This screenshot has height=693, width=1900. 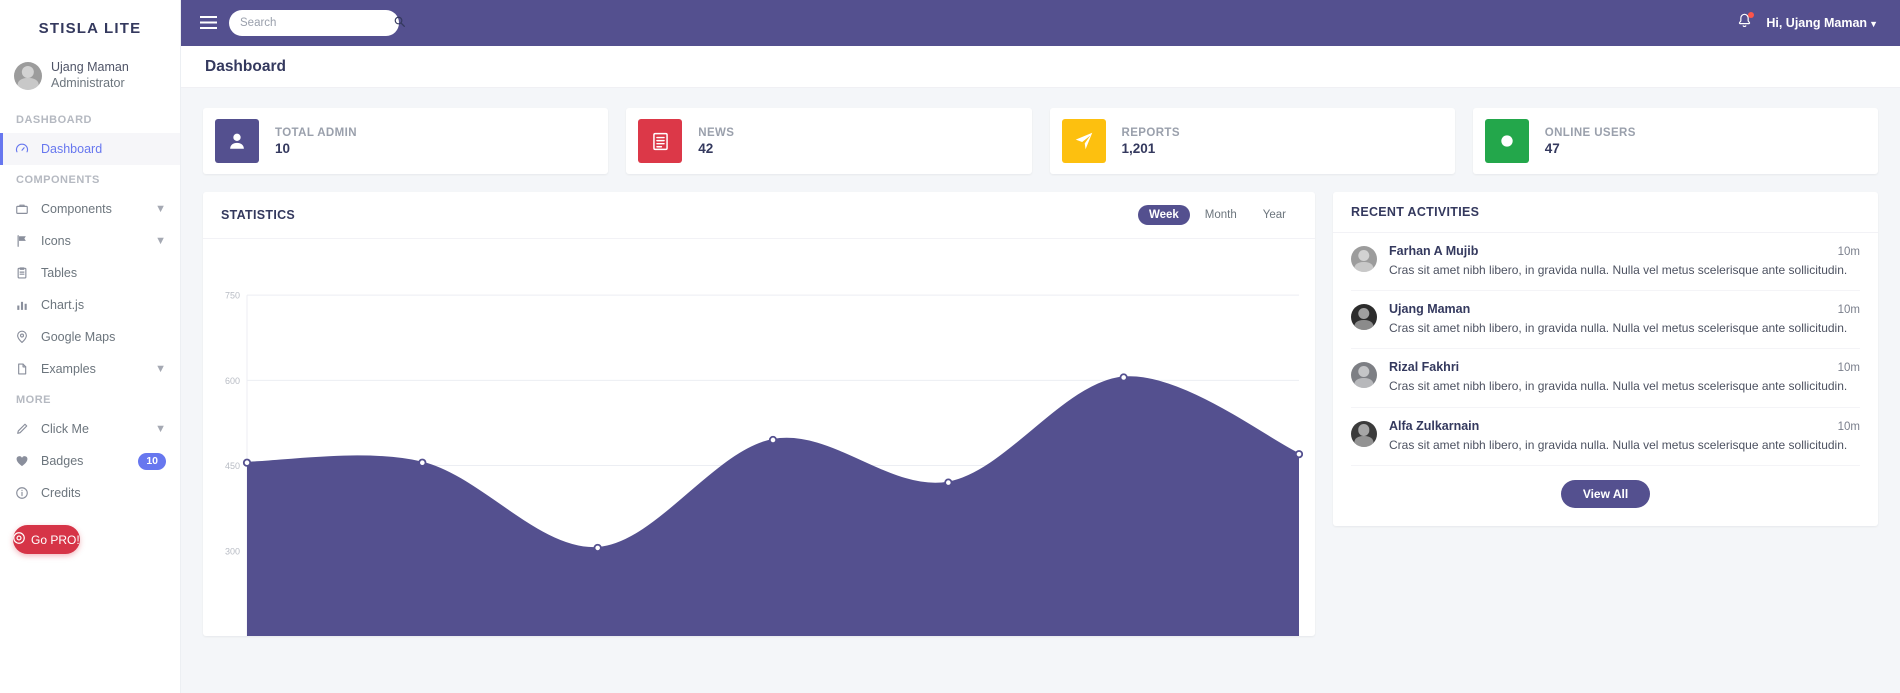 I want to click on heart-icon, so click(x=21, y=461).